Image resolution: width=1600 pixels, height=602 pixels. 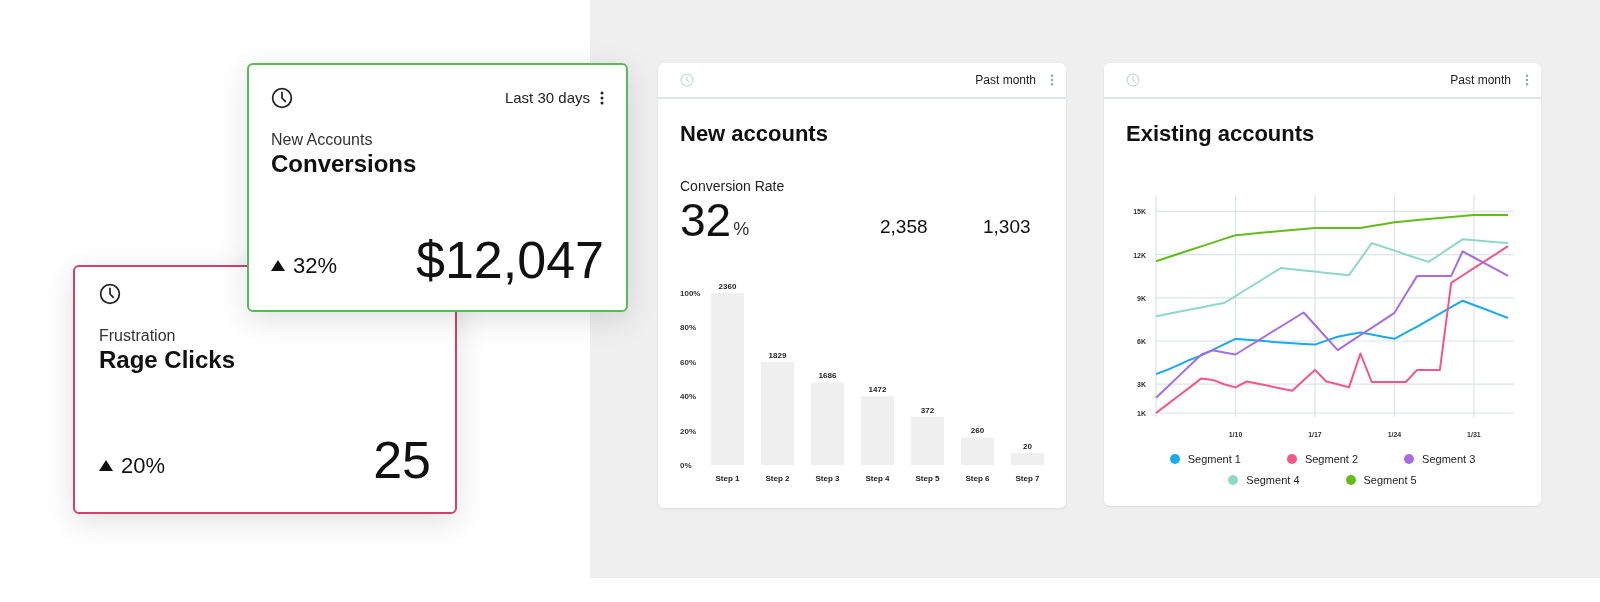 What do you see at coordinates (1027, 478) in the screenshot?
I see `axis-category-label: Step 7` at bounding box center [1027, 478].